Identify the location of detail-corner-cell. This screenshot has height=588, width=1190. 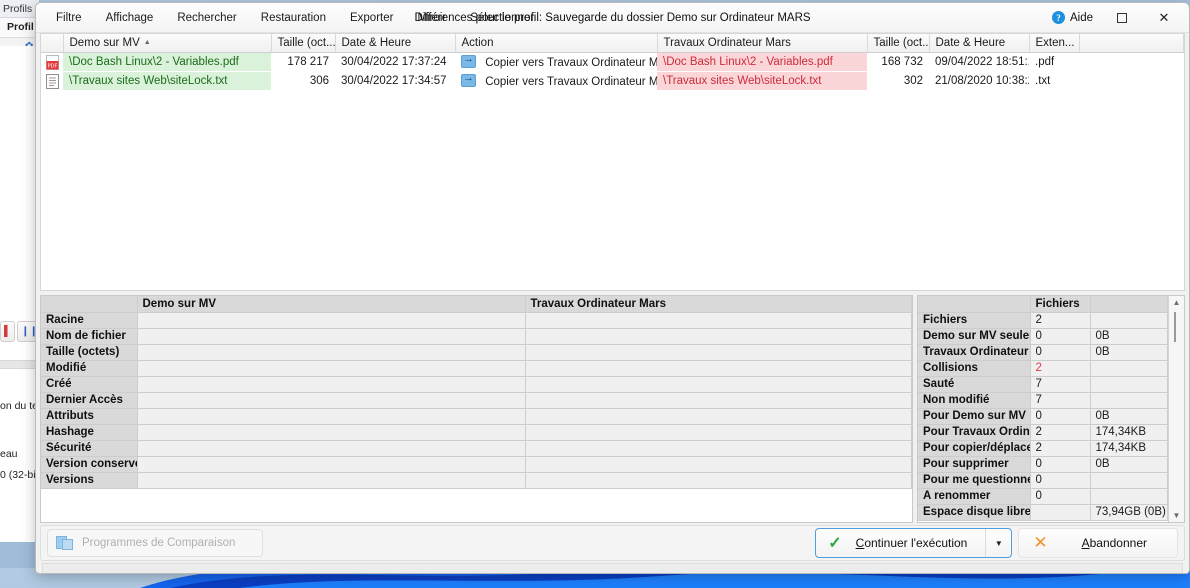
(89, 304).